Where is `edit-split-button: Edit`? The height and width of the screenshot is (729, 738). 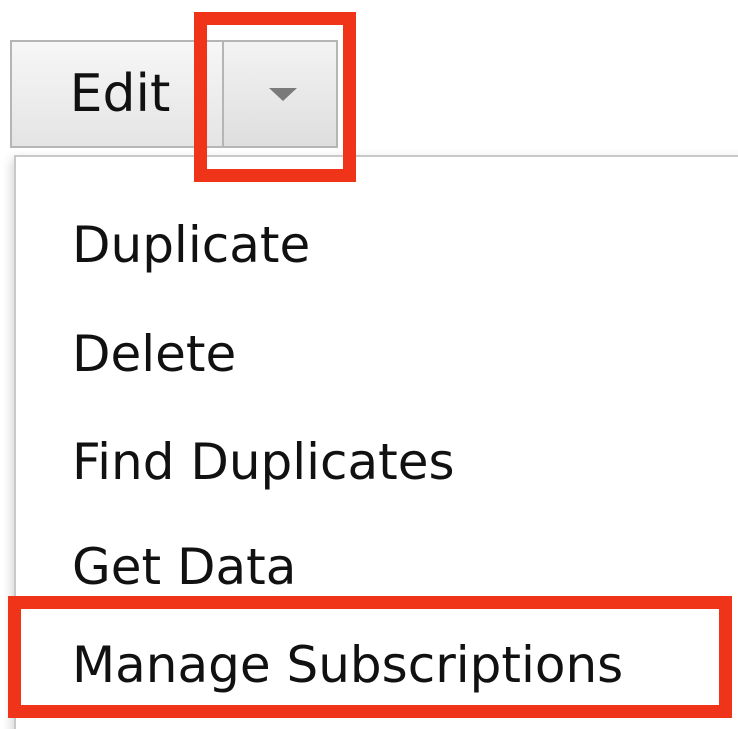 edit-split-button: Edit is located at coordinates (174, 95).